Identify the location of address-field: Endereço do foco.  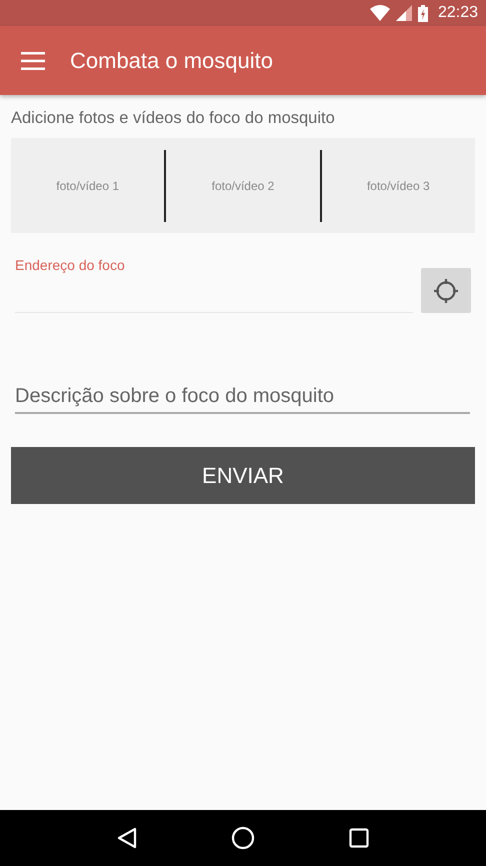
(214, 285).